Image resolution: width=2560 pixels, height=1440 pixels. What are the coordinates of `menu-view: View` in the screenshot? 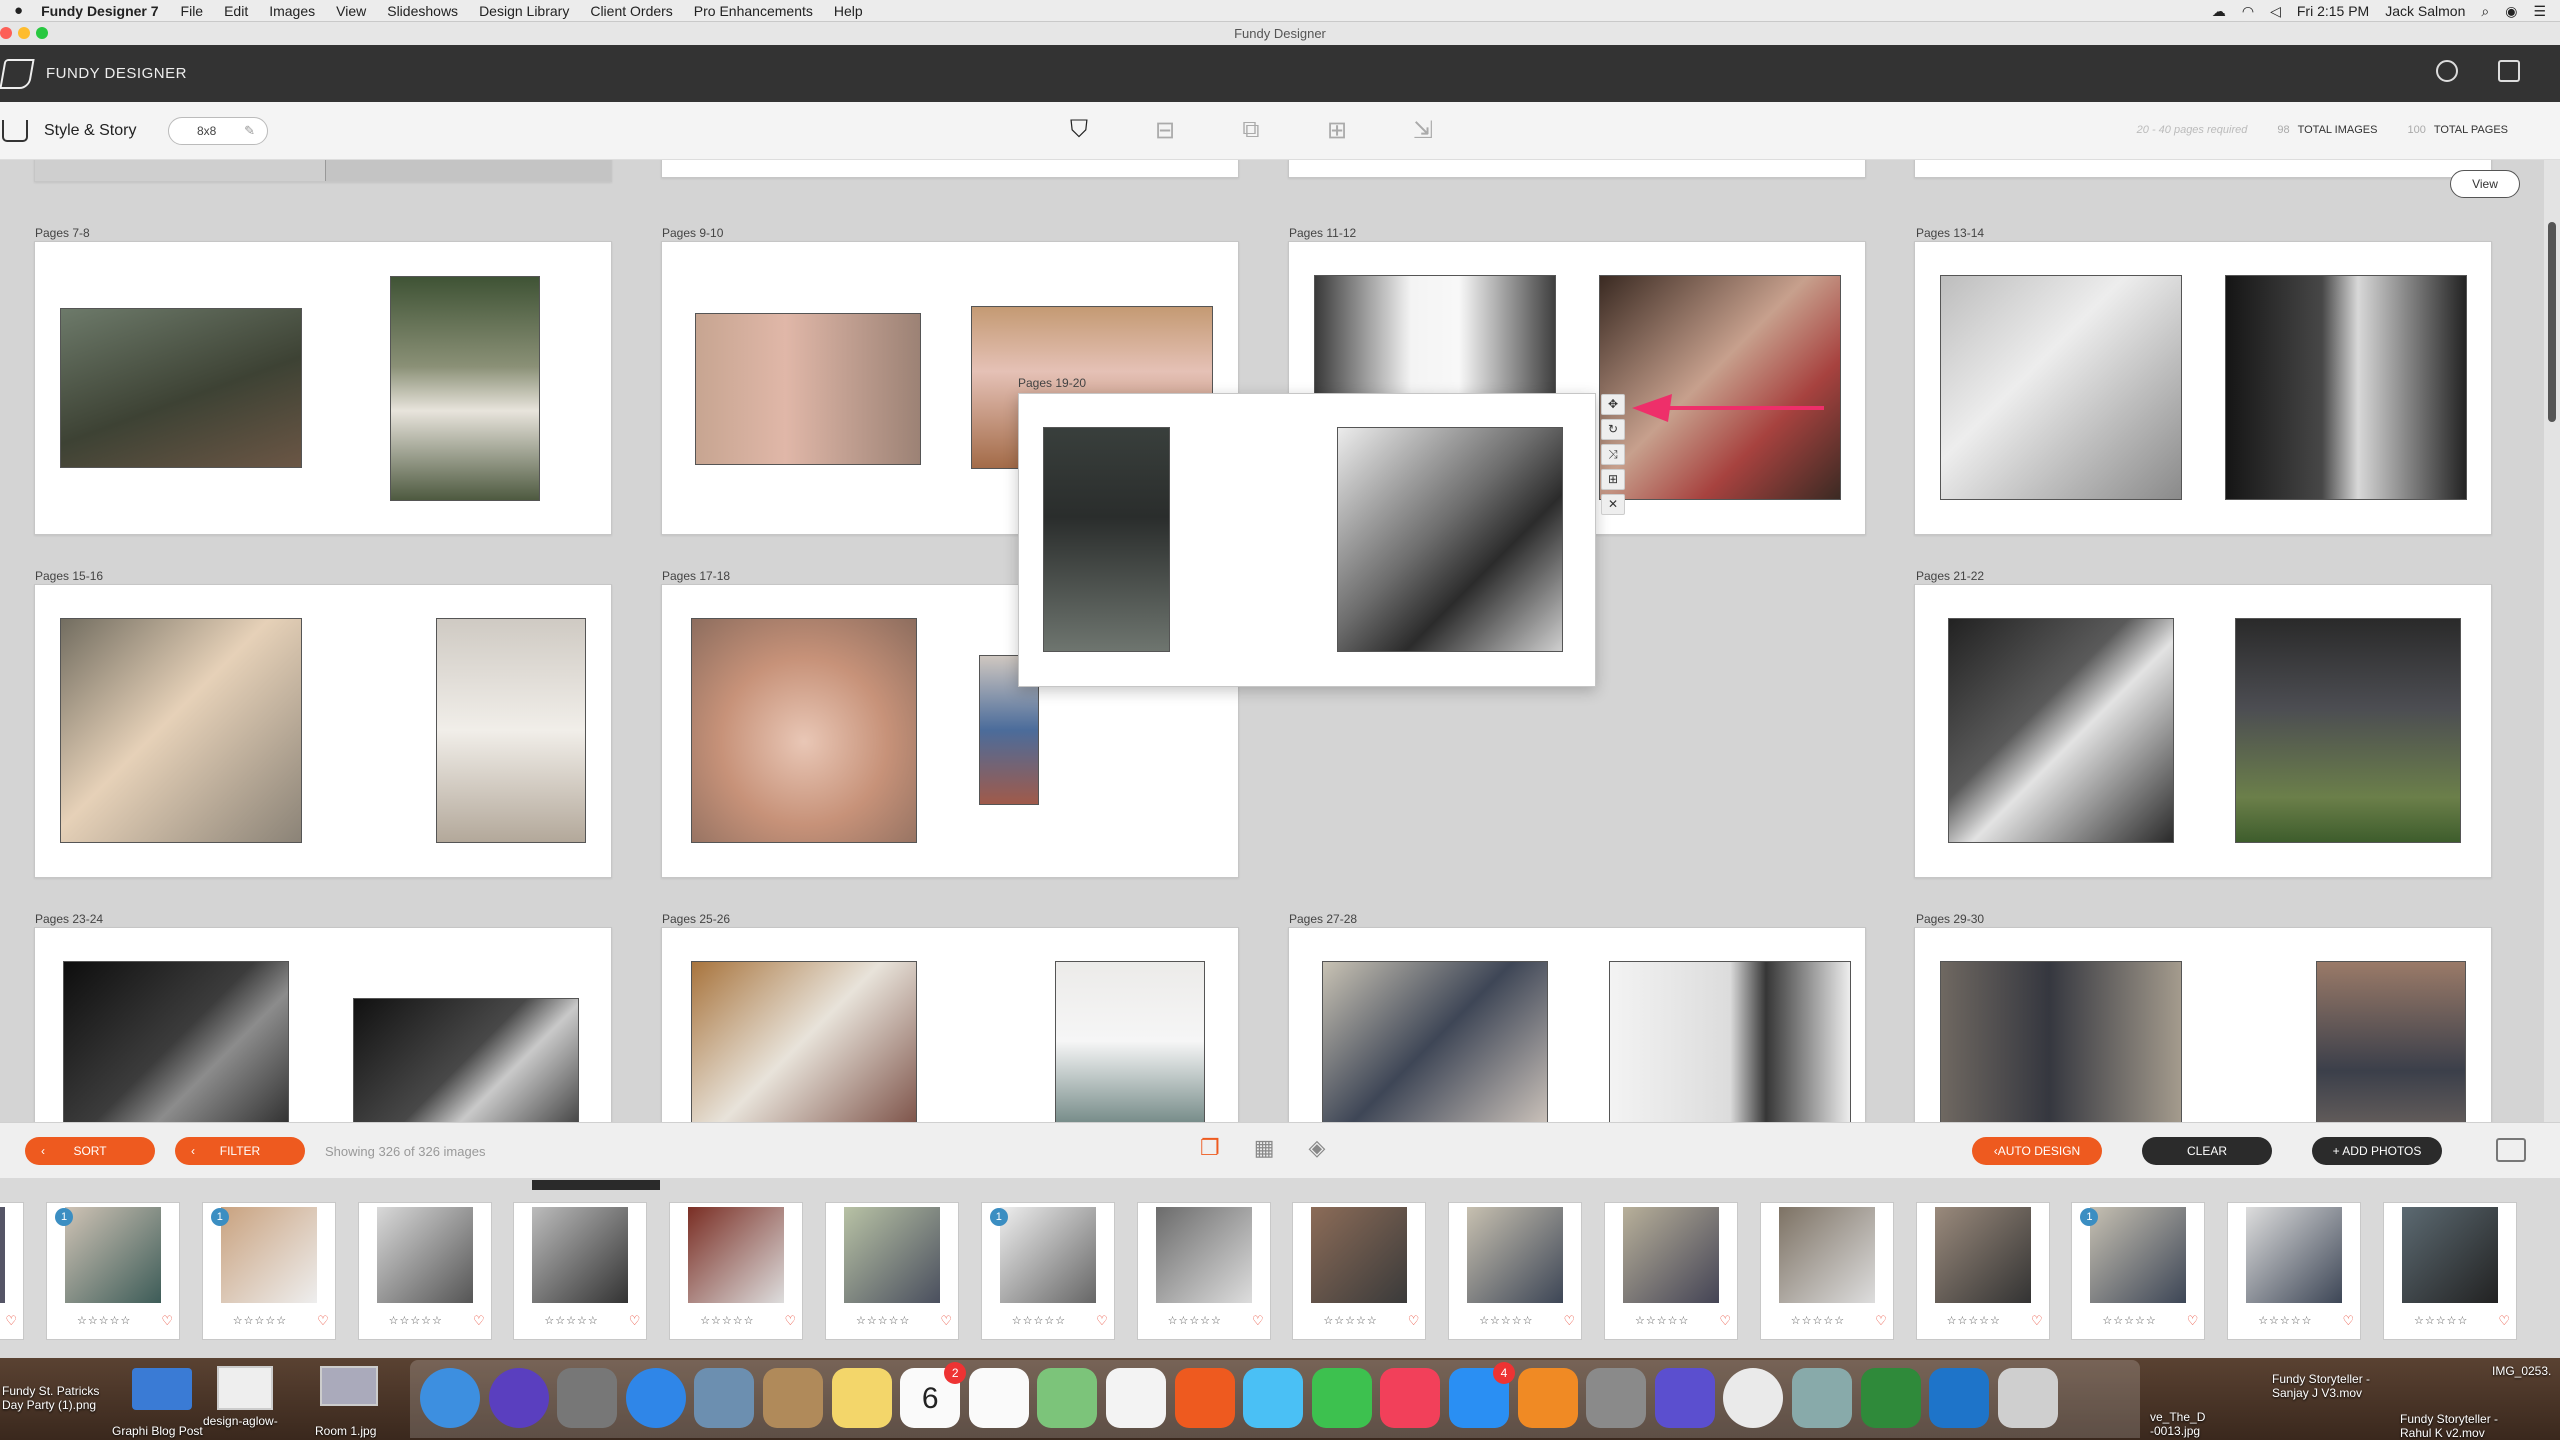 It's located at (351, 11).